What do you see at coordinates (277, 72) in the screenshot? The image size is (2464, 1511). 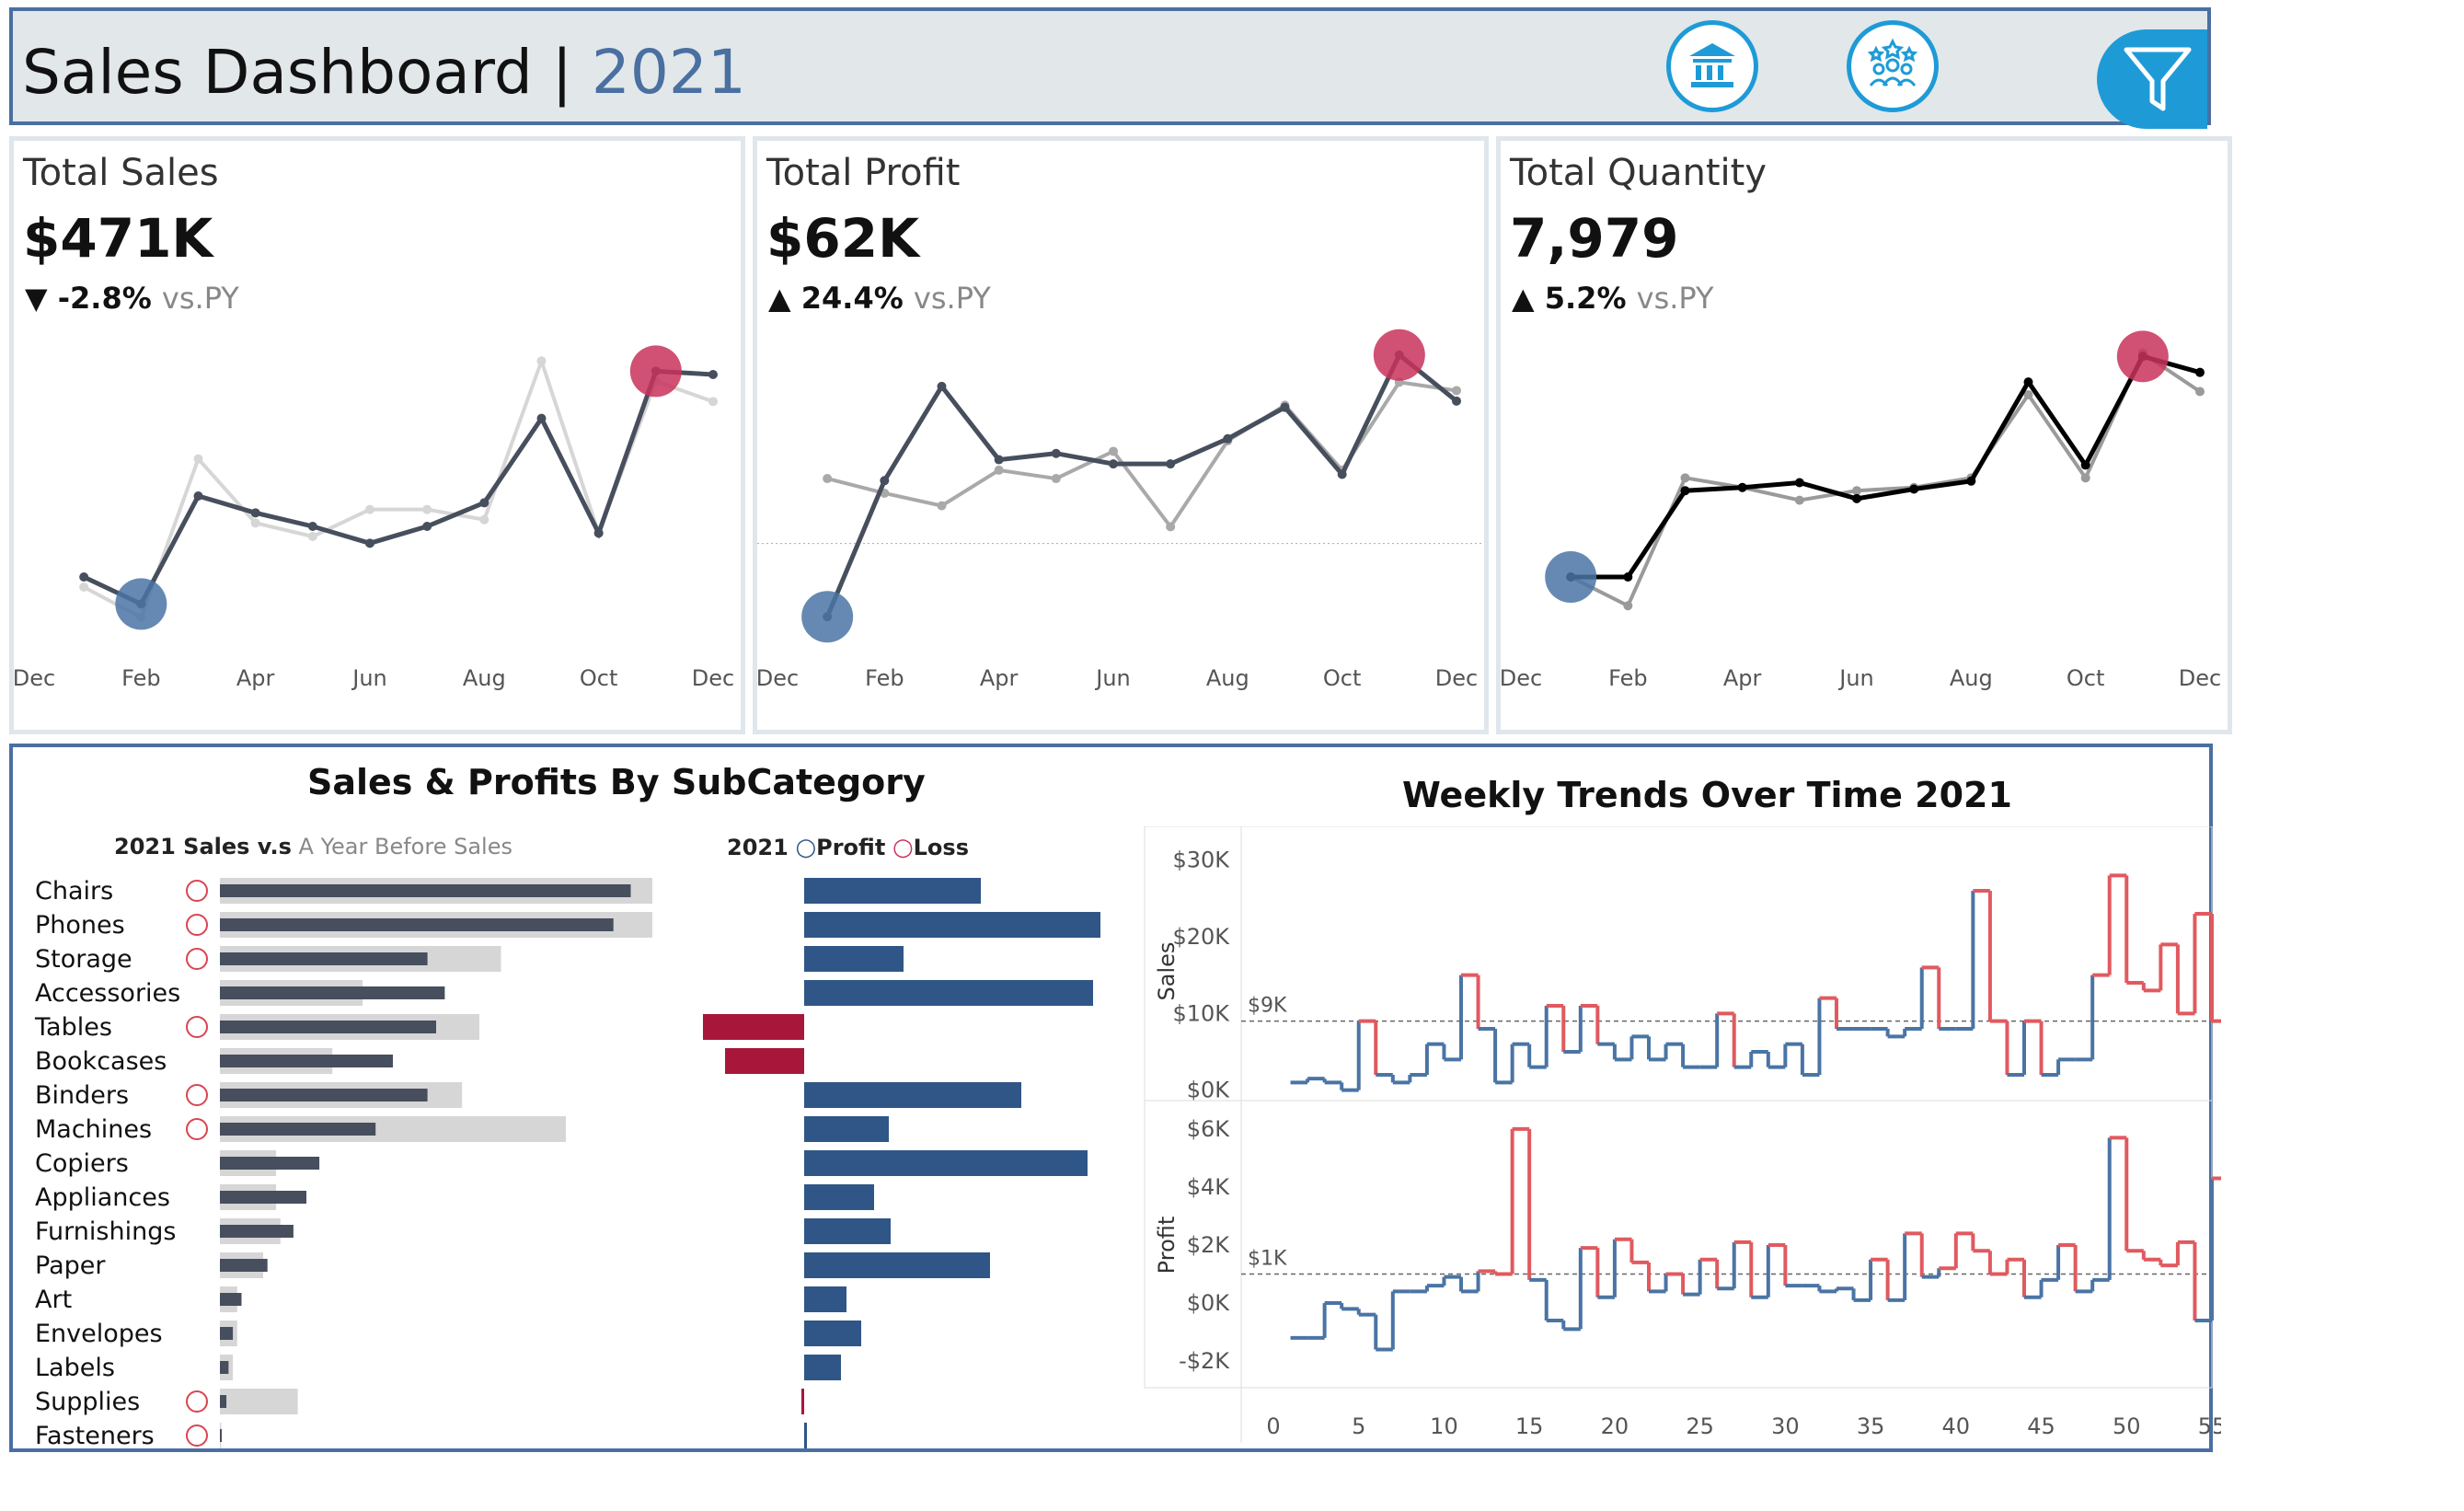 I see `title-text: Sales Dashboard` at bounding box center [277, 72].